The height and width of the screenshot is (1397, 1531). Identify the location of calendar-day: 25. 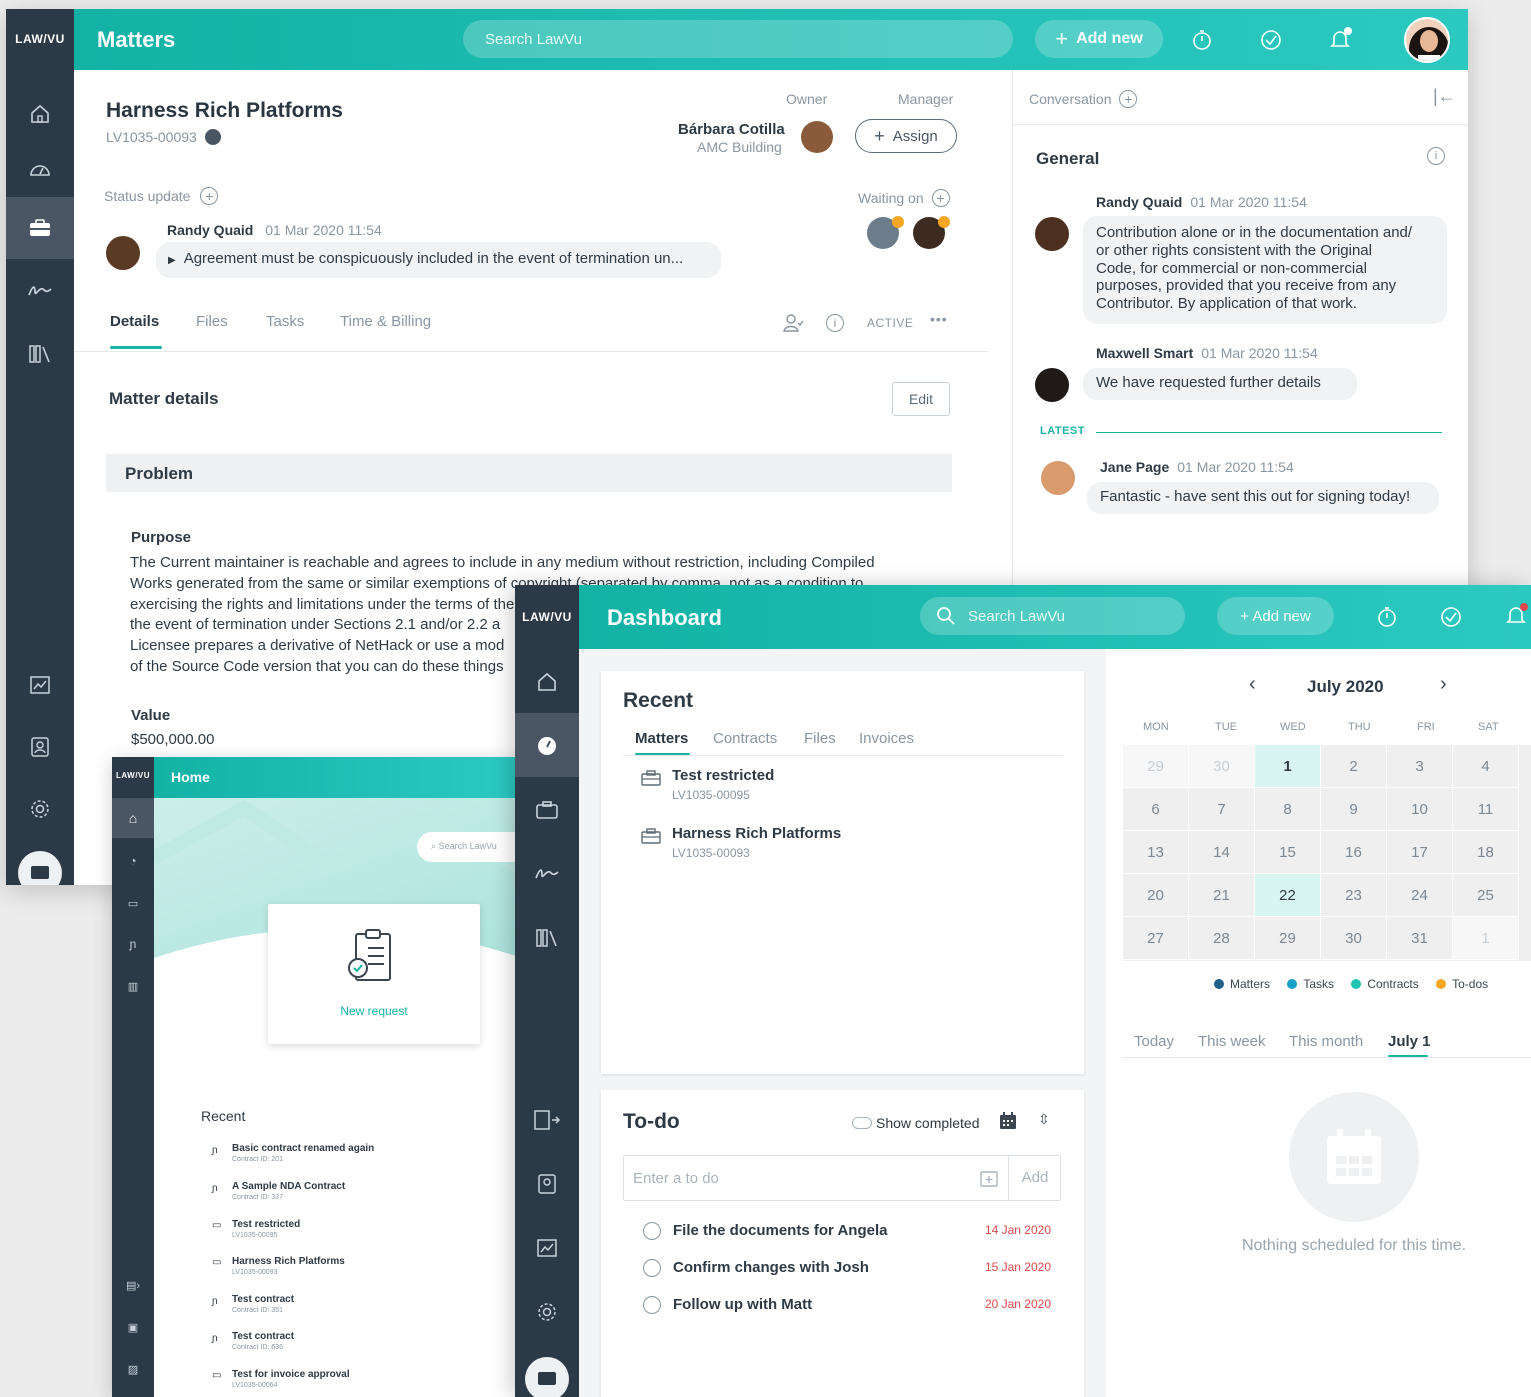
(1486, 895).